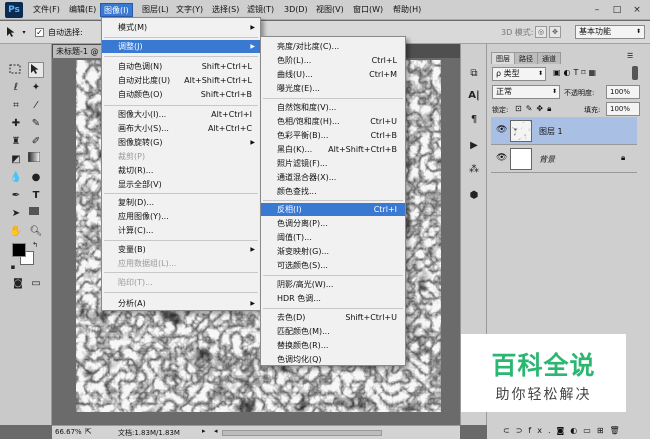 Image resolution: width=650 pixels, height=439 pixels. Describe the element at coordinates (333, 60) in the screenshot. I see `adjust-menu-item: 色阶(L)... Ctrl+L` at that location.